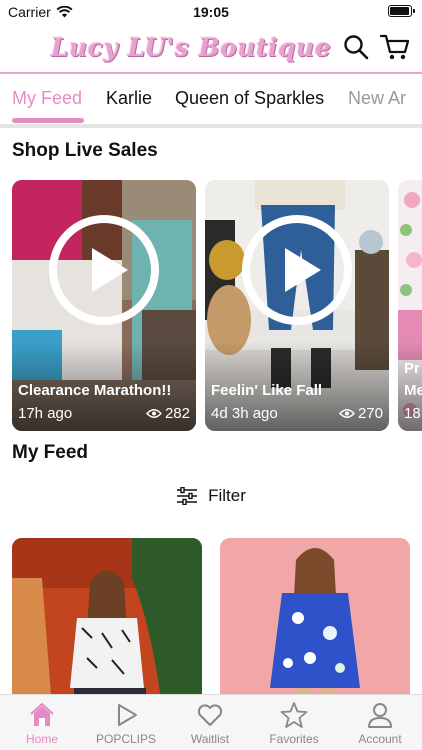 The height and width of the screenshot is (750, 422). I want to click on logo-text: Lucy LU's Boutique, so click(191, 47).